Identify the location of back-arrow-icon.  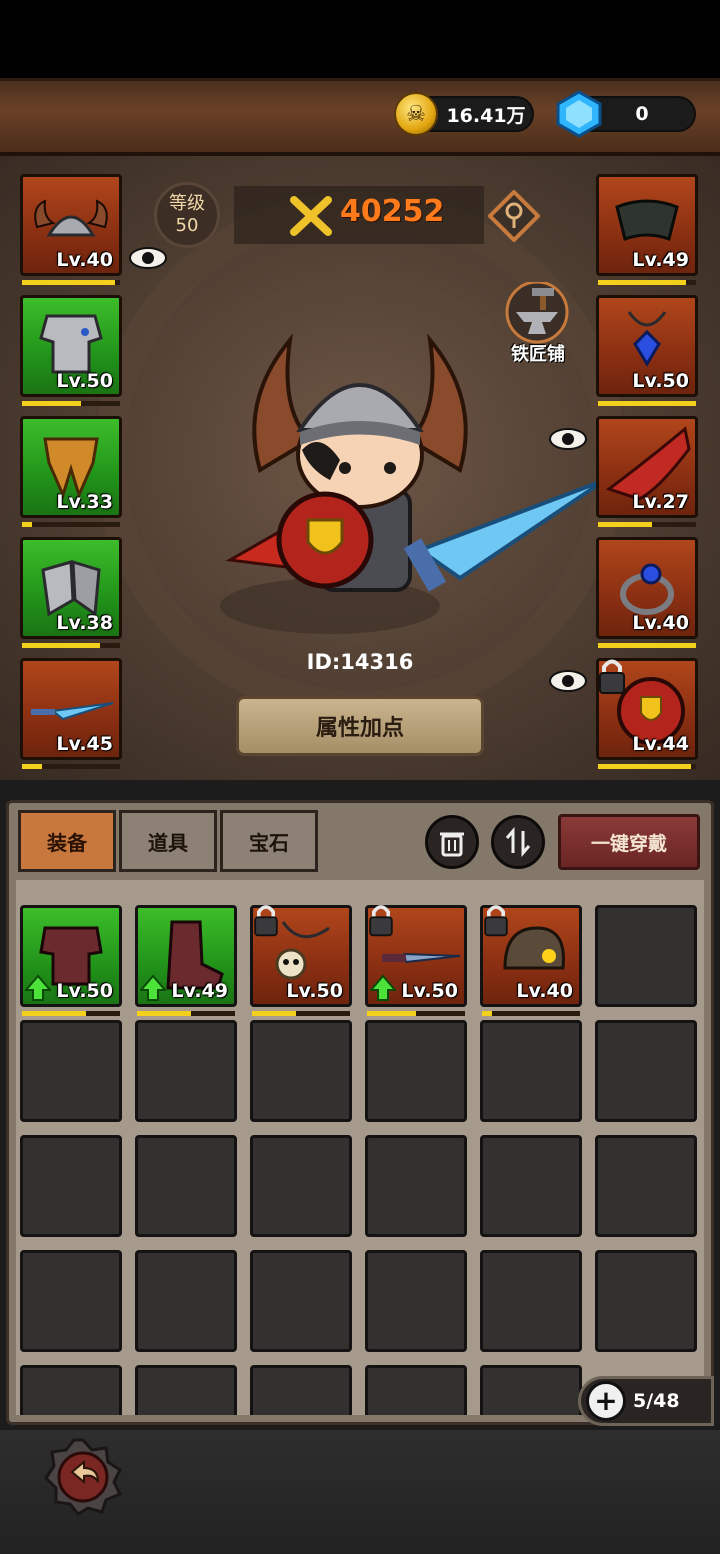
(83, 1477).